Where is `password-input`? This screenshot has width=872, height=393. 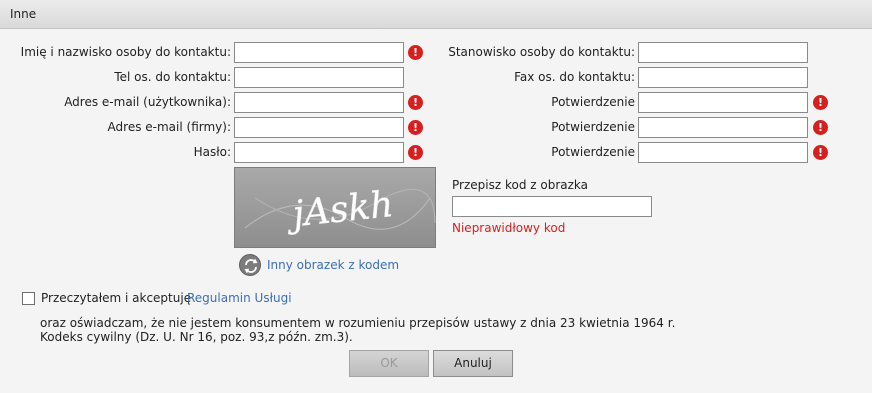 password-input is located at coordinates (319, 152).